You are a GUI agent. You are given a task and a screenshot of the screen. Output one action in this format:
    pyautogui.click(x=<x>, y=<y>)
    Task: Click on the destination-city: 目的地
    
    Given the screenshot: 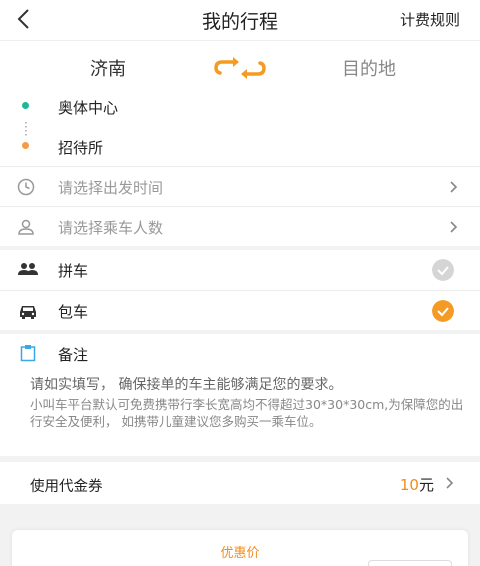 What is the action you would take?
    pyautogui.click(x=369, y=68)
    